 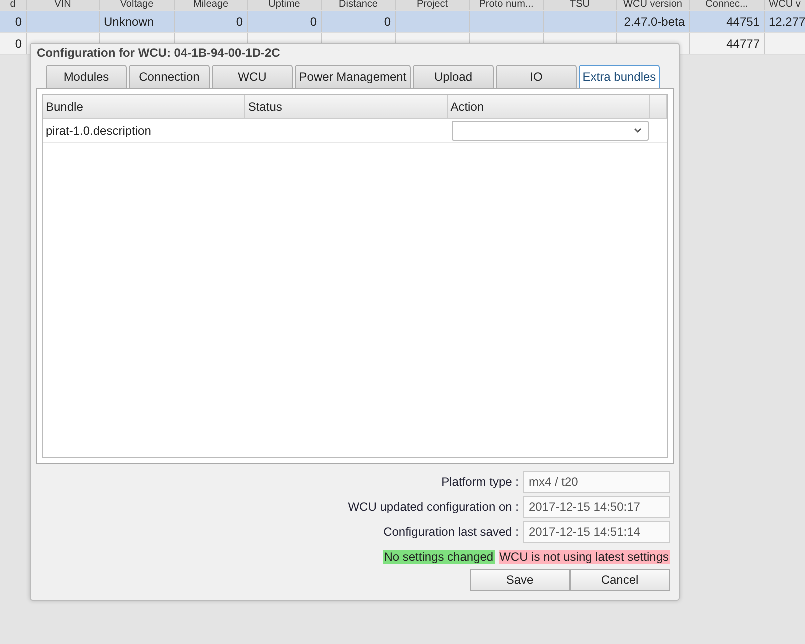 What do you see at coordinates (584, 557) in the screenshot?
I see `status-badge: WCU is not using latest settings` at bounding box center [584, 557].